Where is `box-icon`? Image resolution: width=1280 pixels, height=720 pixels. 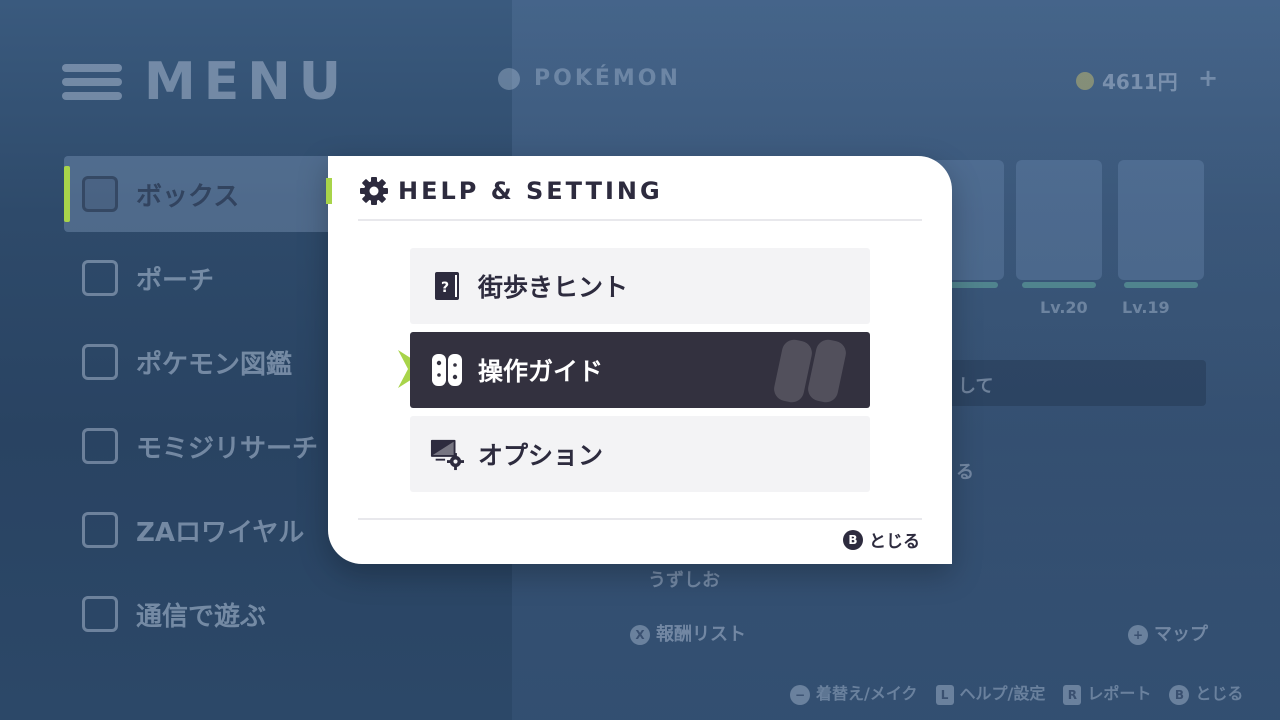 box-icon is located at coordinates (100, 194).